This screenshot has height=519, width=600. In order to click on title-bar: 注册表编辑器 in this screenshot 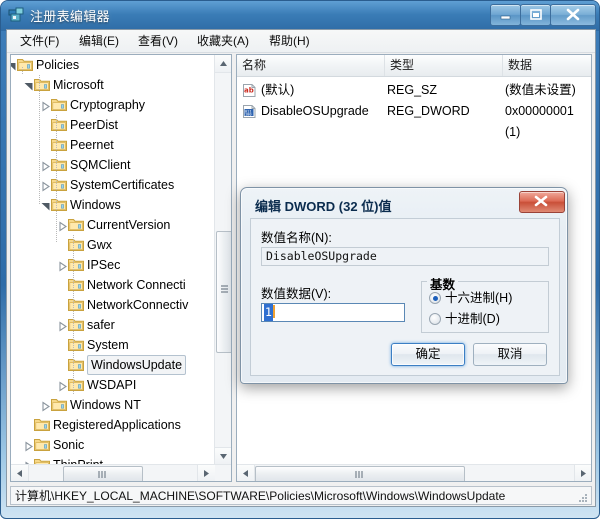, I will do `click(300, 15)`.